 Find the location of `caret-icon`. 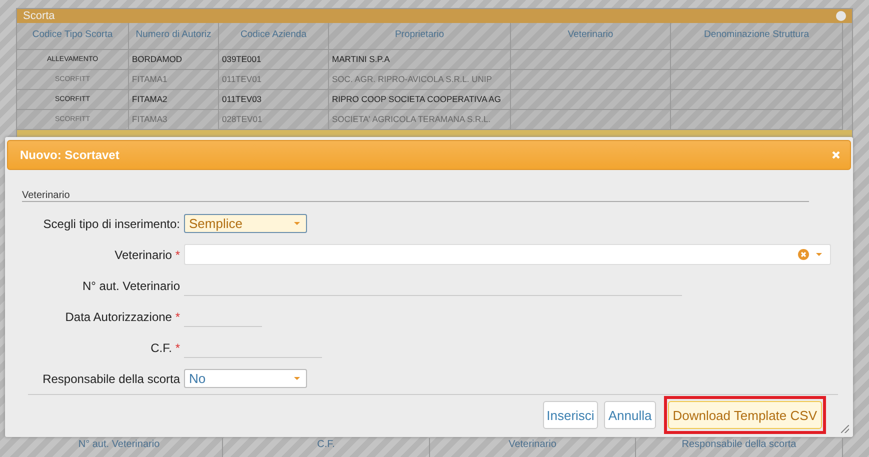

caret-icon is located at coordinates (819, 254).